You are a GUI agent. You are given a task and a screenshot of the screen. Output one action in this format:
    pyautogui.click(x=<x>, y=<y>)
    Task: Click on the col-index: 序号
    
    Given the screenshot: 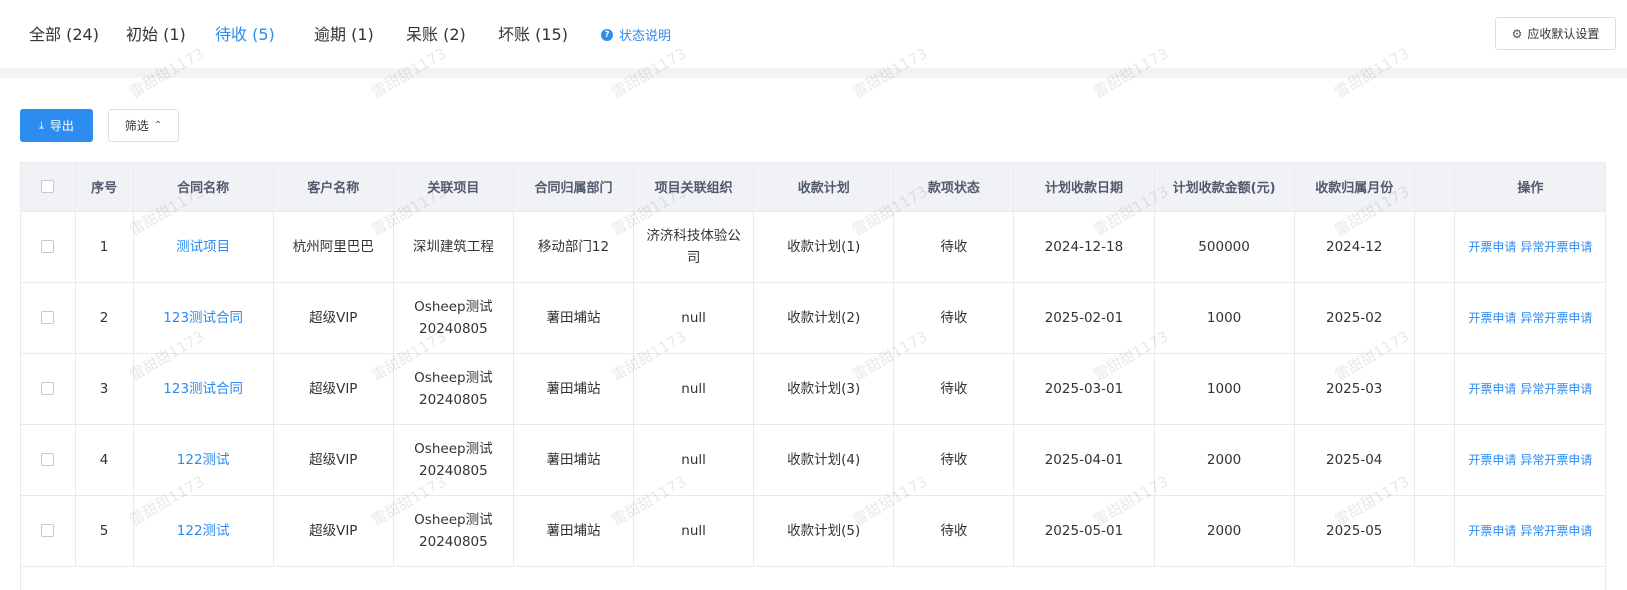 What is the action you would take?
    pyautogui.click(x=104, y=187)
    